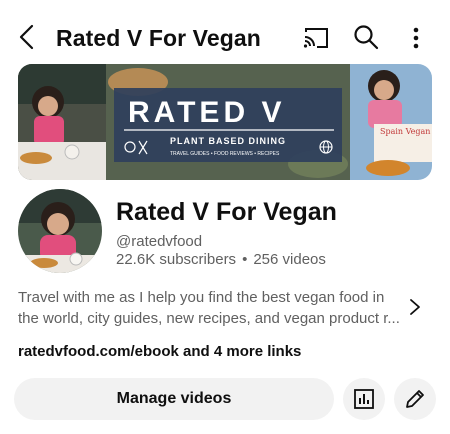 The height and width of the screenshot is (434, 450). Describe the element at coordinates (60, 231) in the screenshot. I see `channel-avatar` at that location.